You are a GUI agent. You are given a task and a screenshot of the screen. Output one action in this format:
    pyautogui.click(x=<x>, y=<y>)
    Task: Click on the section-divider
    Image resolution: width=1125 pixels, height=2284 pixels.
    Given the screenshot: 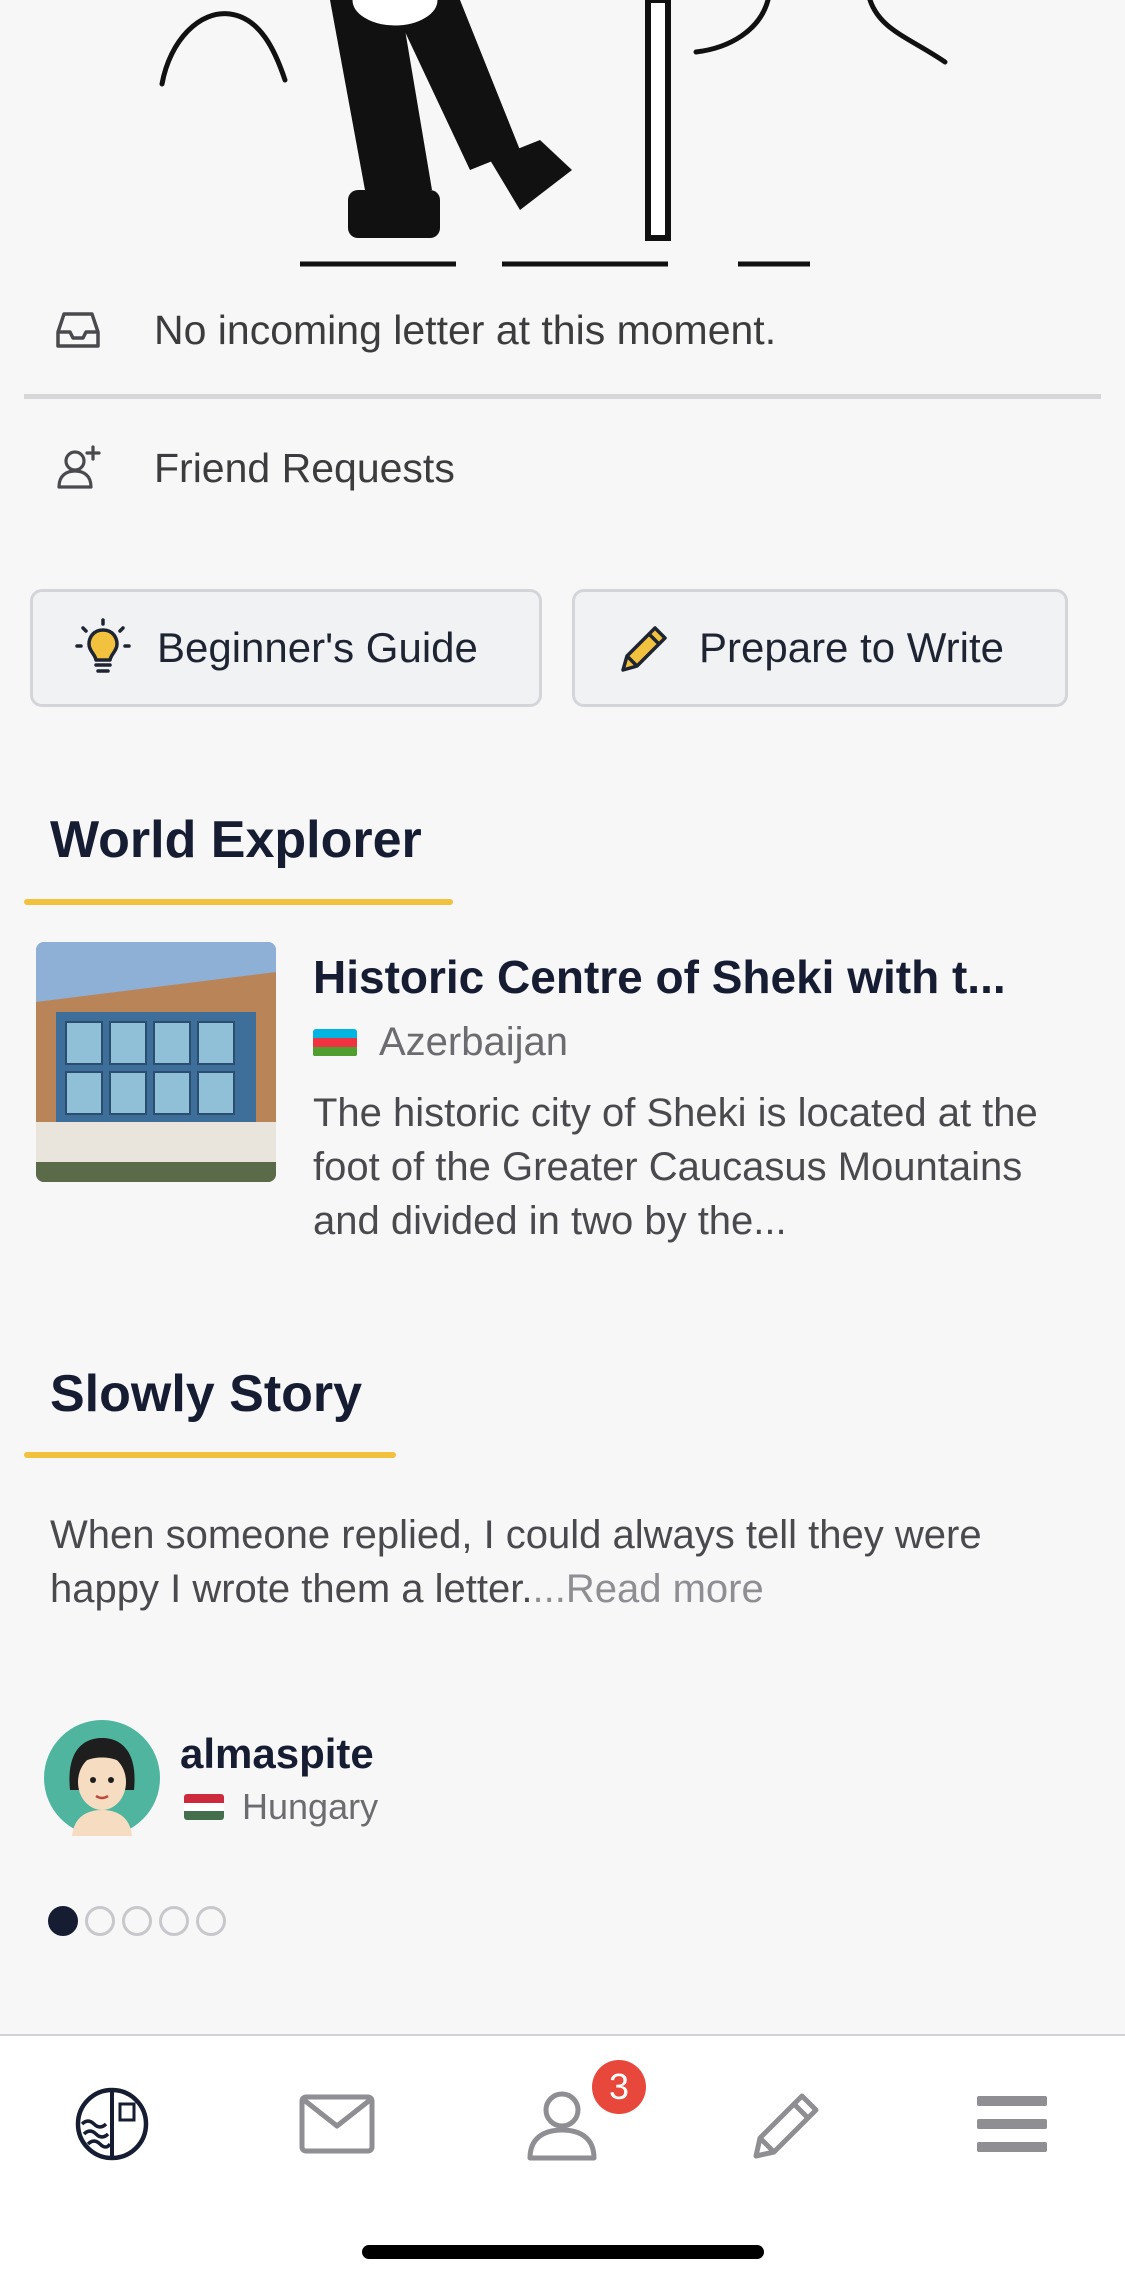 What is the action you would take?
    pyautogui.click(x=562, y=396)
    